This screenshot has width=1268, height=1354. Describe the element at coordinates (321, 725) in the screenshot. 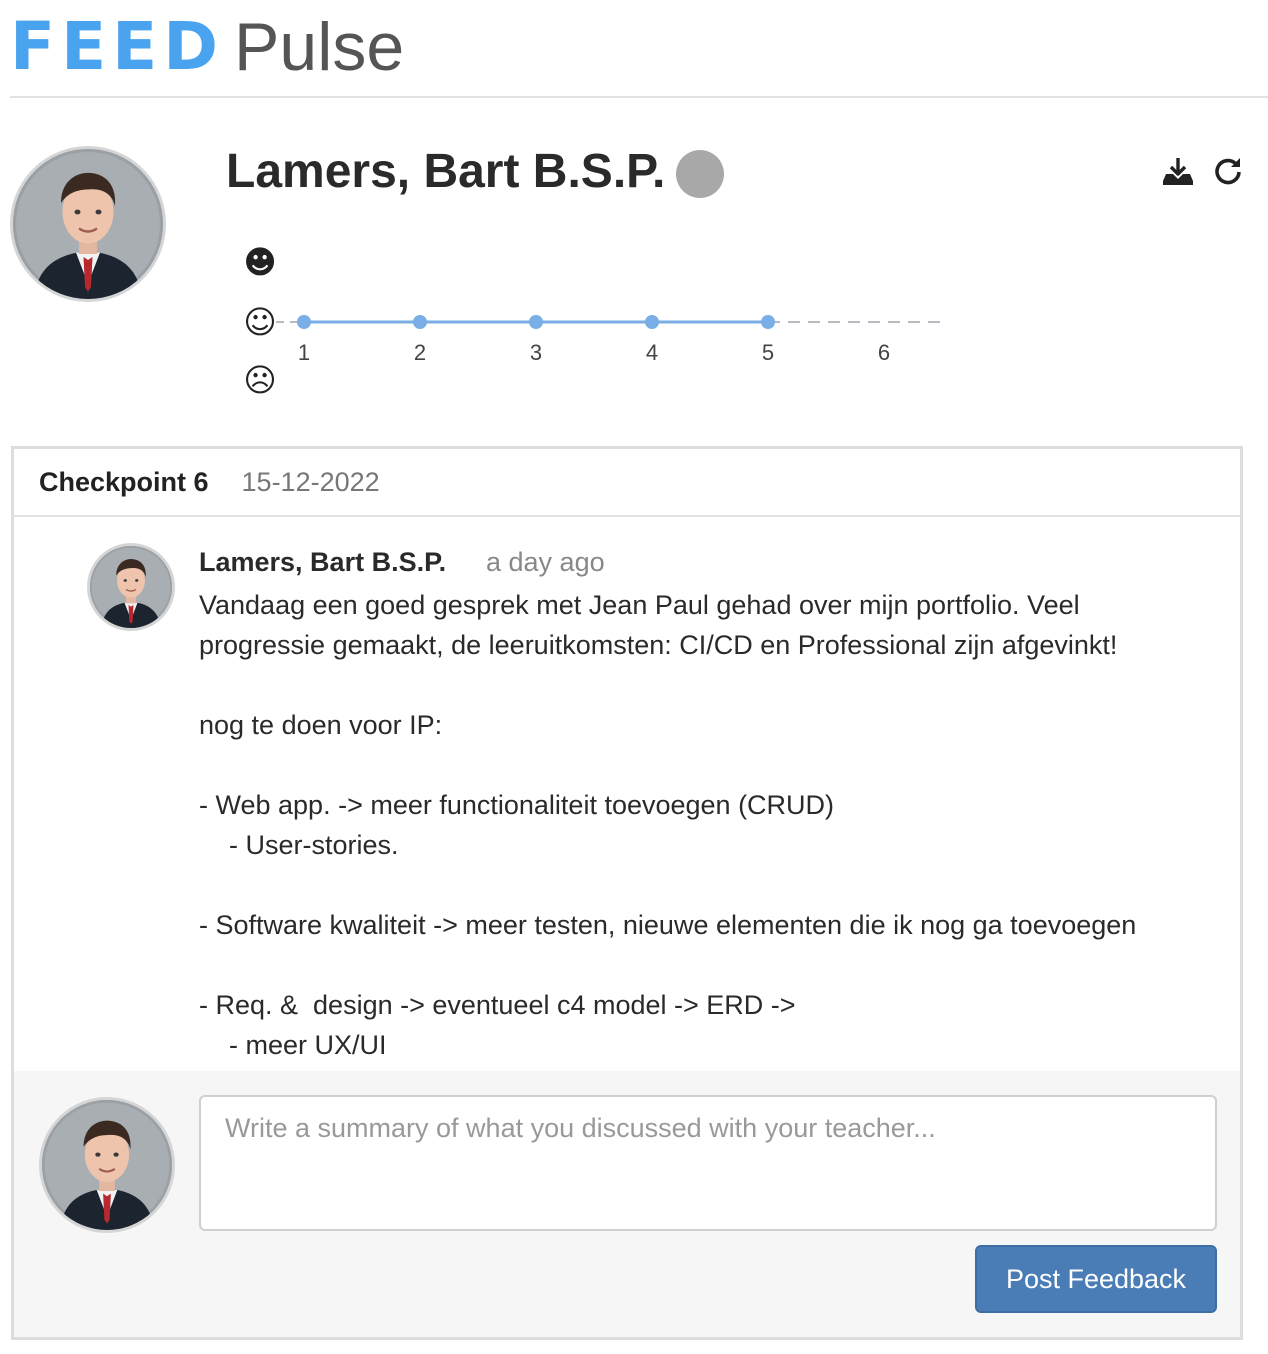

I see `comment-line: nog te doen voor IP:` at that location.